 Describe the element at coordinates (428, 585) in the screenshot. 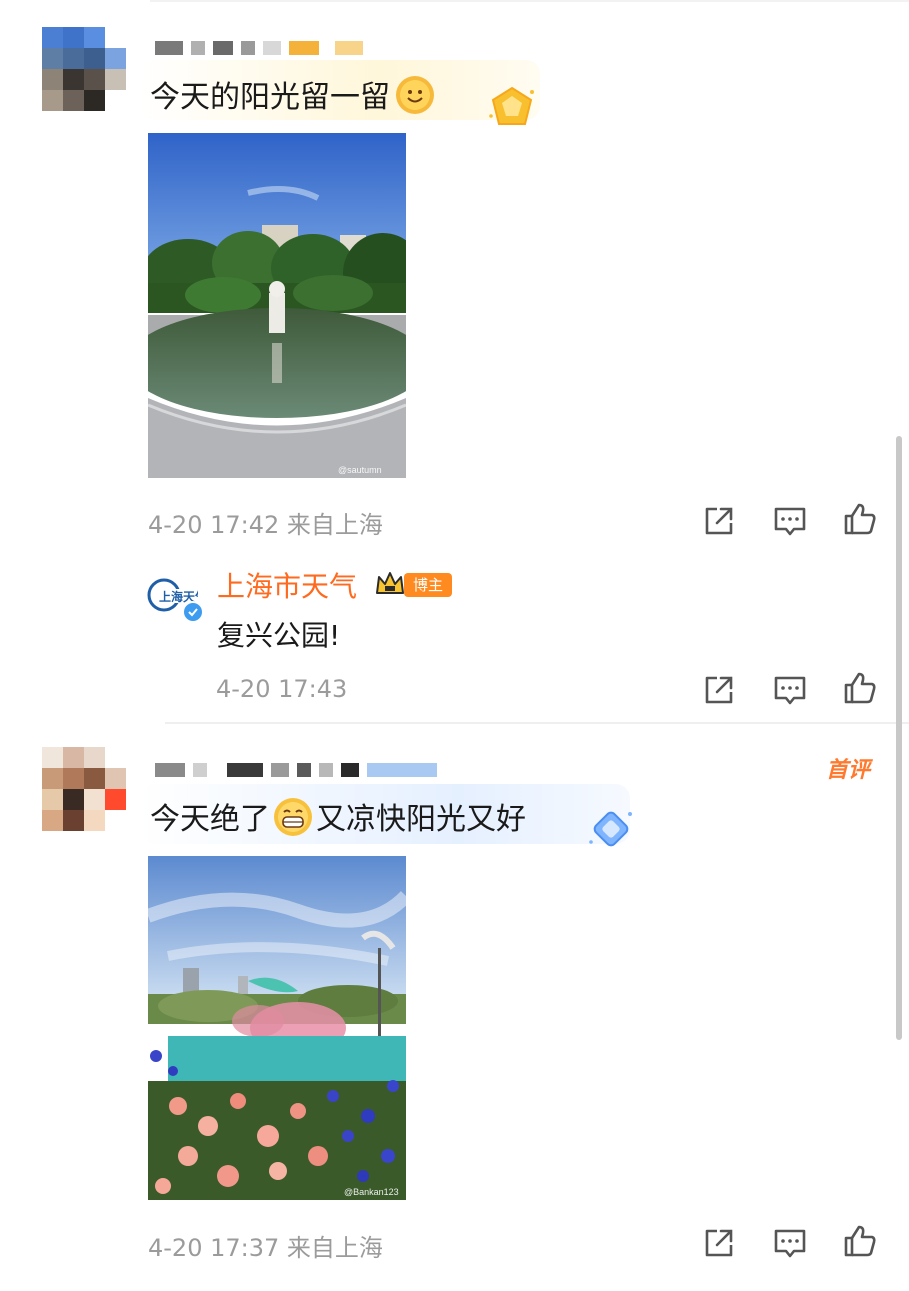

I see `blogger-badge: 博主` at that location.